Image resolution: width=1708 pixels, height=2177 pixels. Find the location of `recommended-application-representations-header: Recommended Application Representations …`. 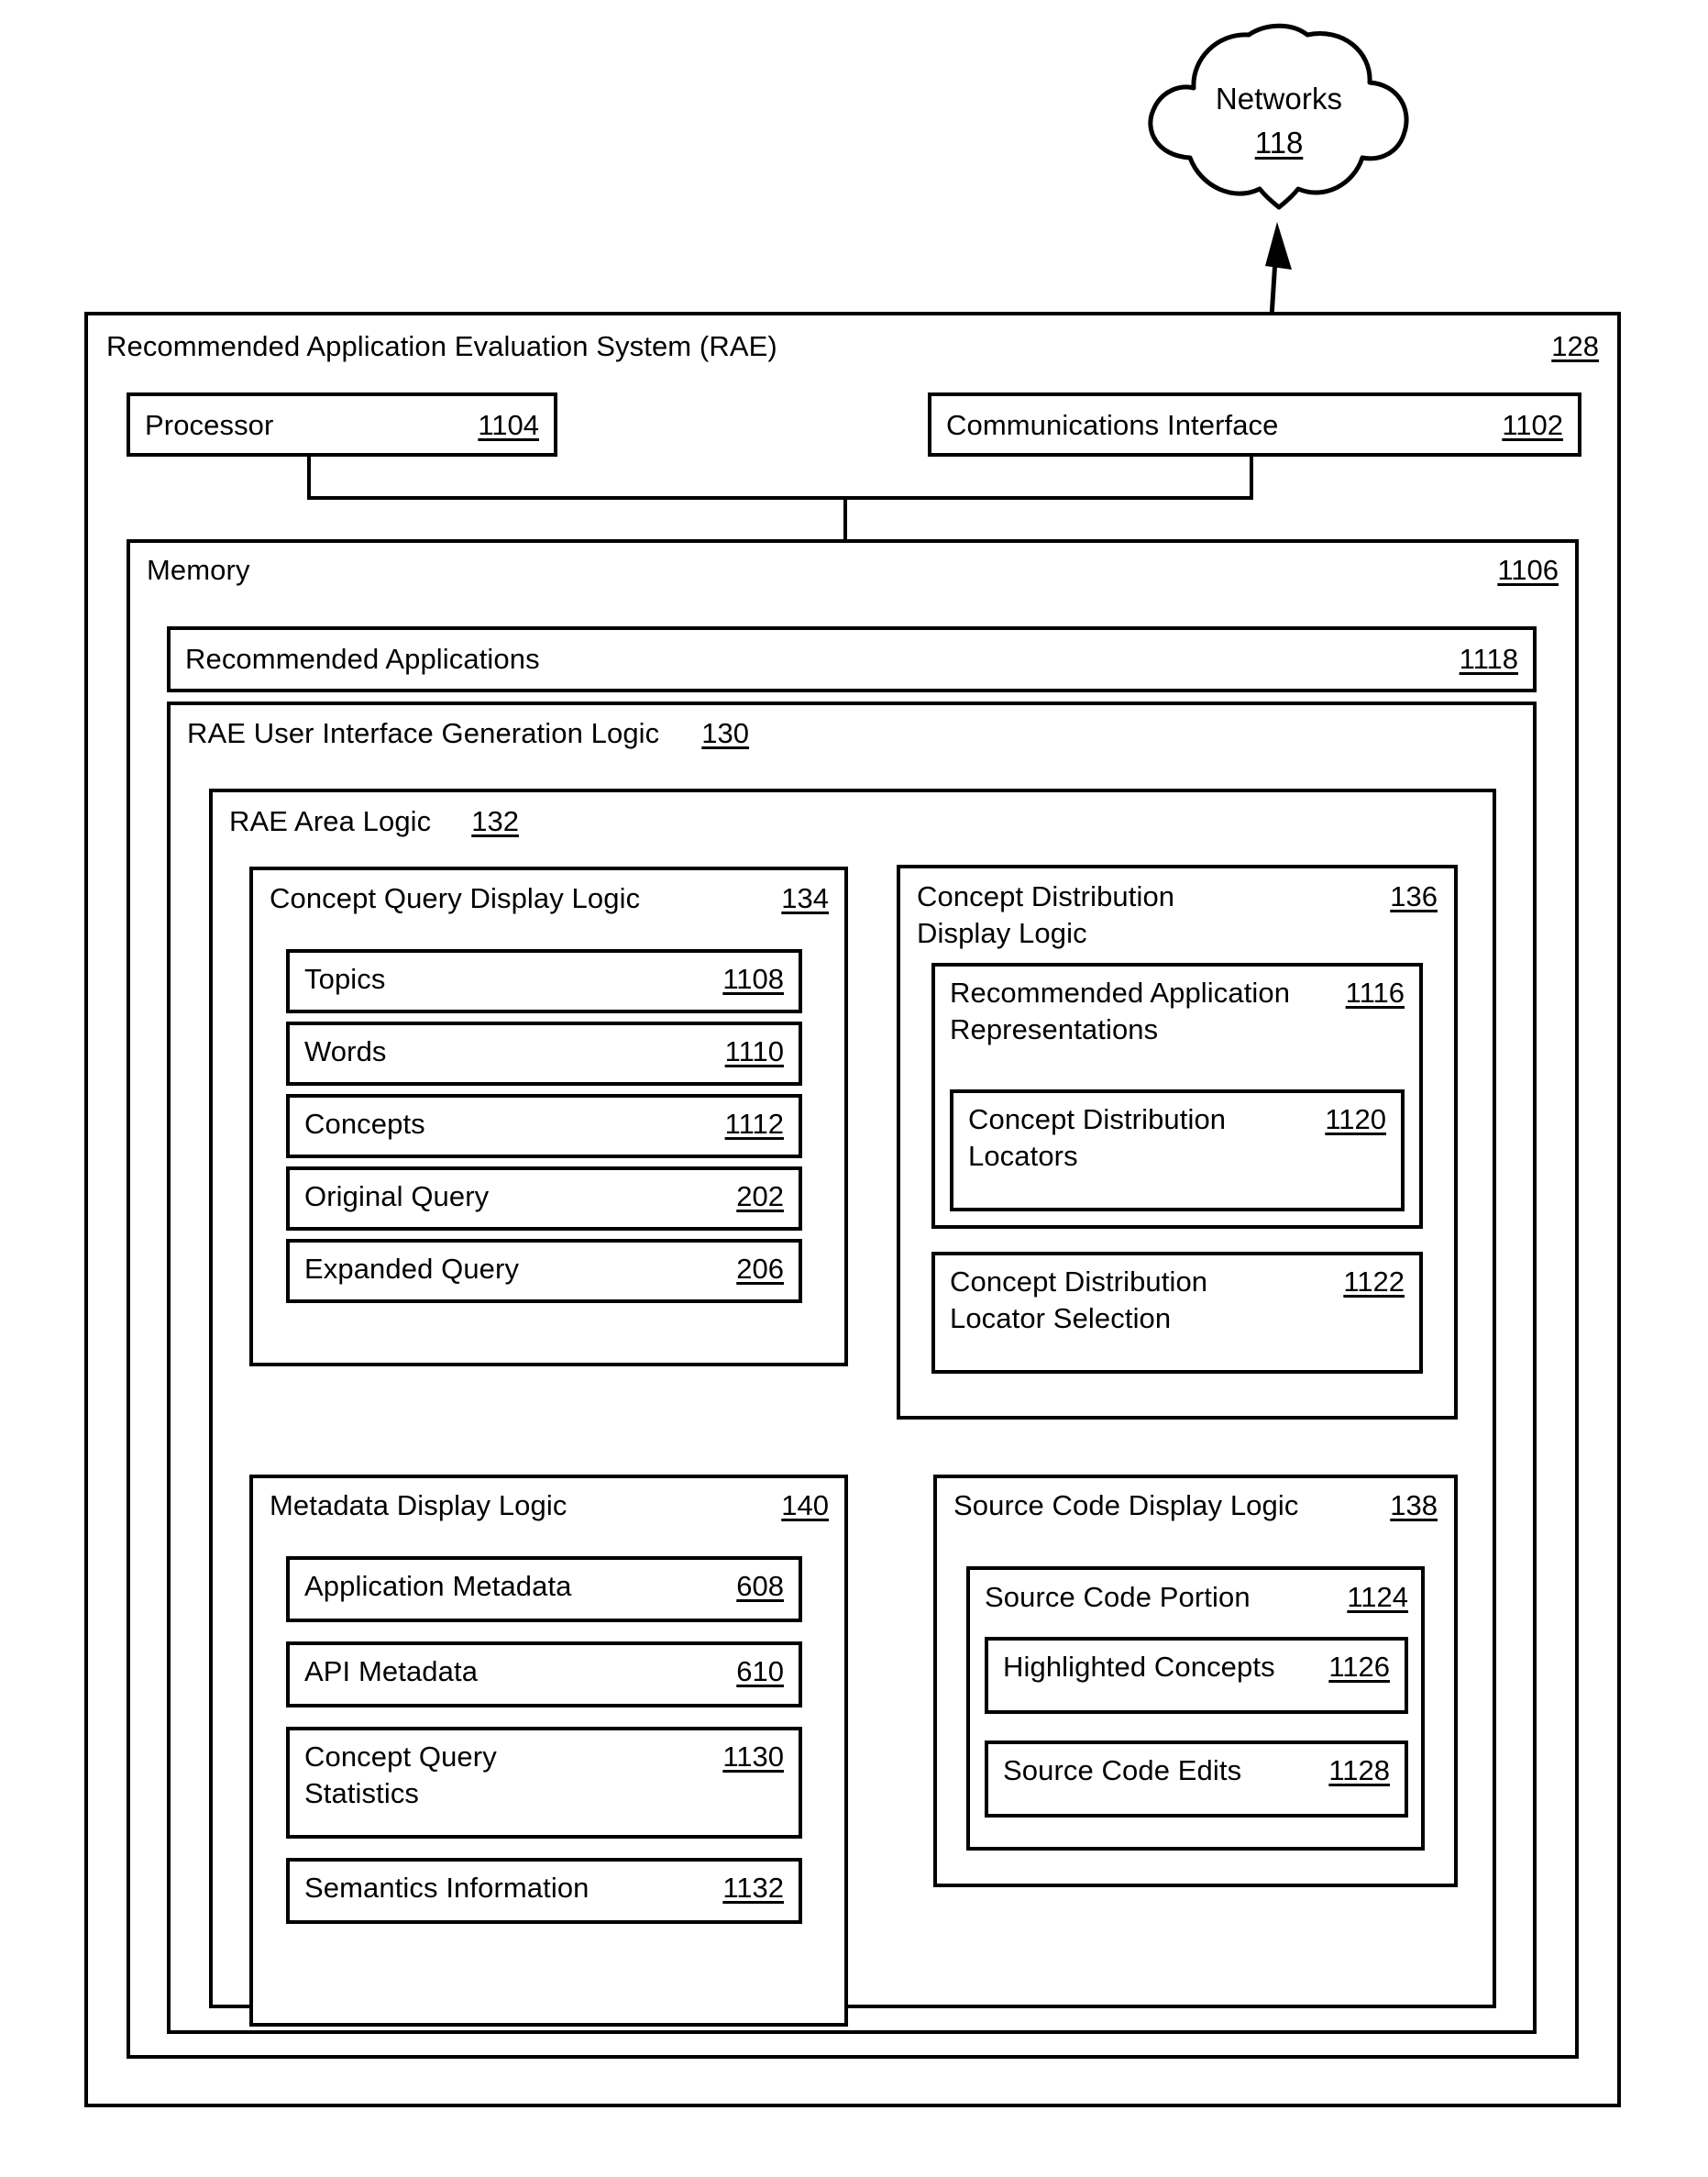

recommended-application-representations-header: Recommended Application Representations … is located at coordinates (1177, 1011).